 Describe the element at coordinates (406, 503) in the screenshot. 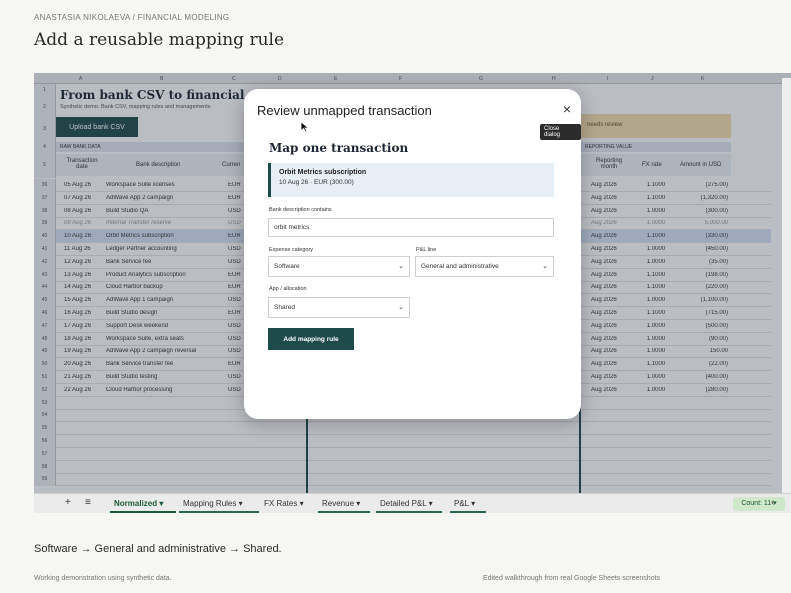

I see `tab-detailed-pl: Detailed P&L ▾` at that location.